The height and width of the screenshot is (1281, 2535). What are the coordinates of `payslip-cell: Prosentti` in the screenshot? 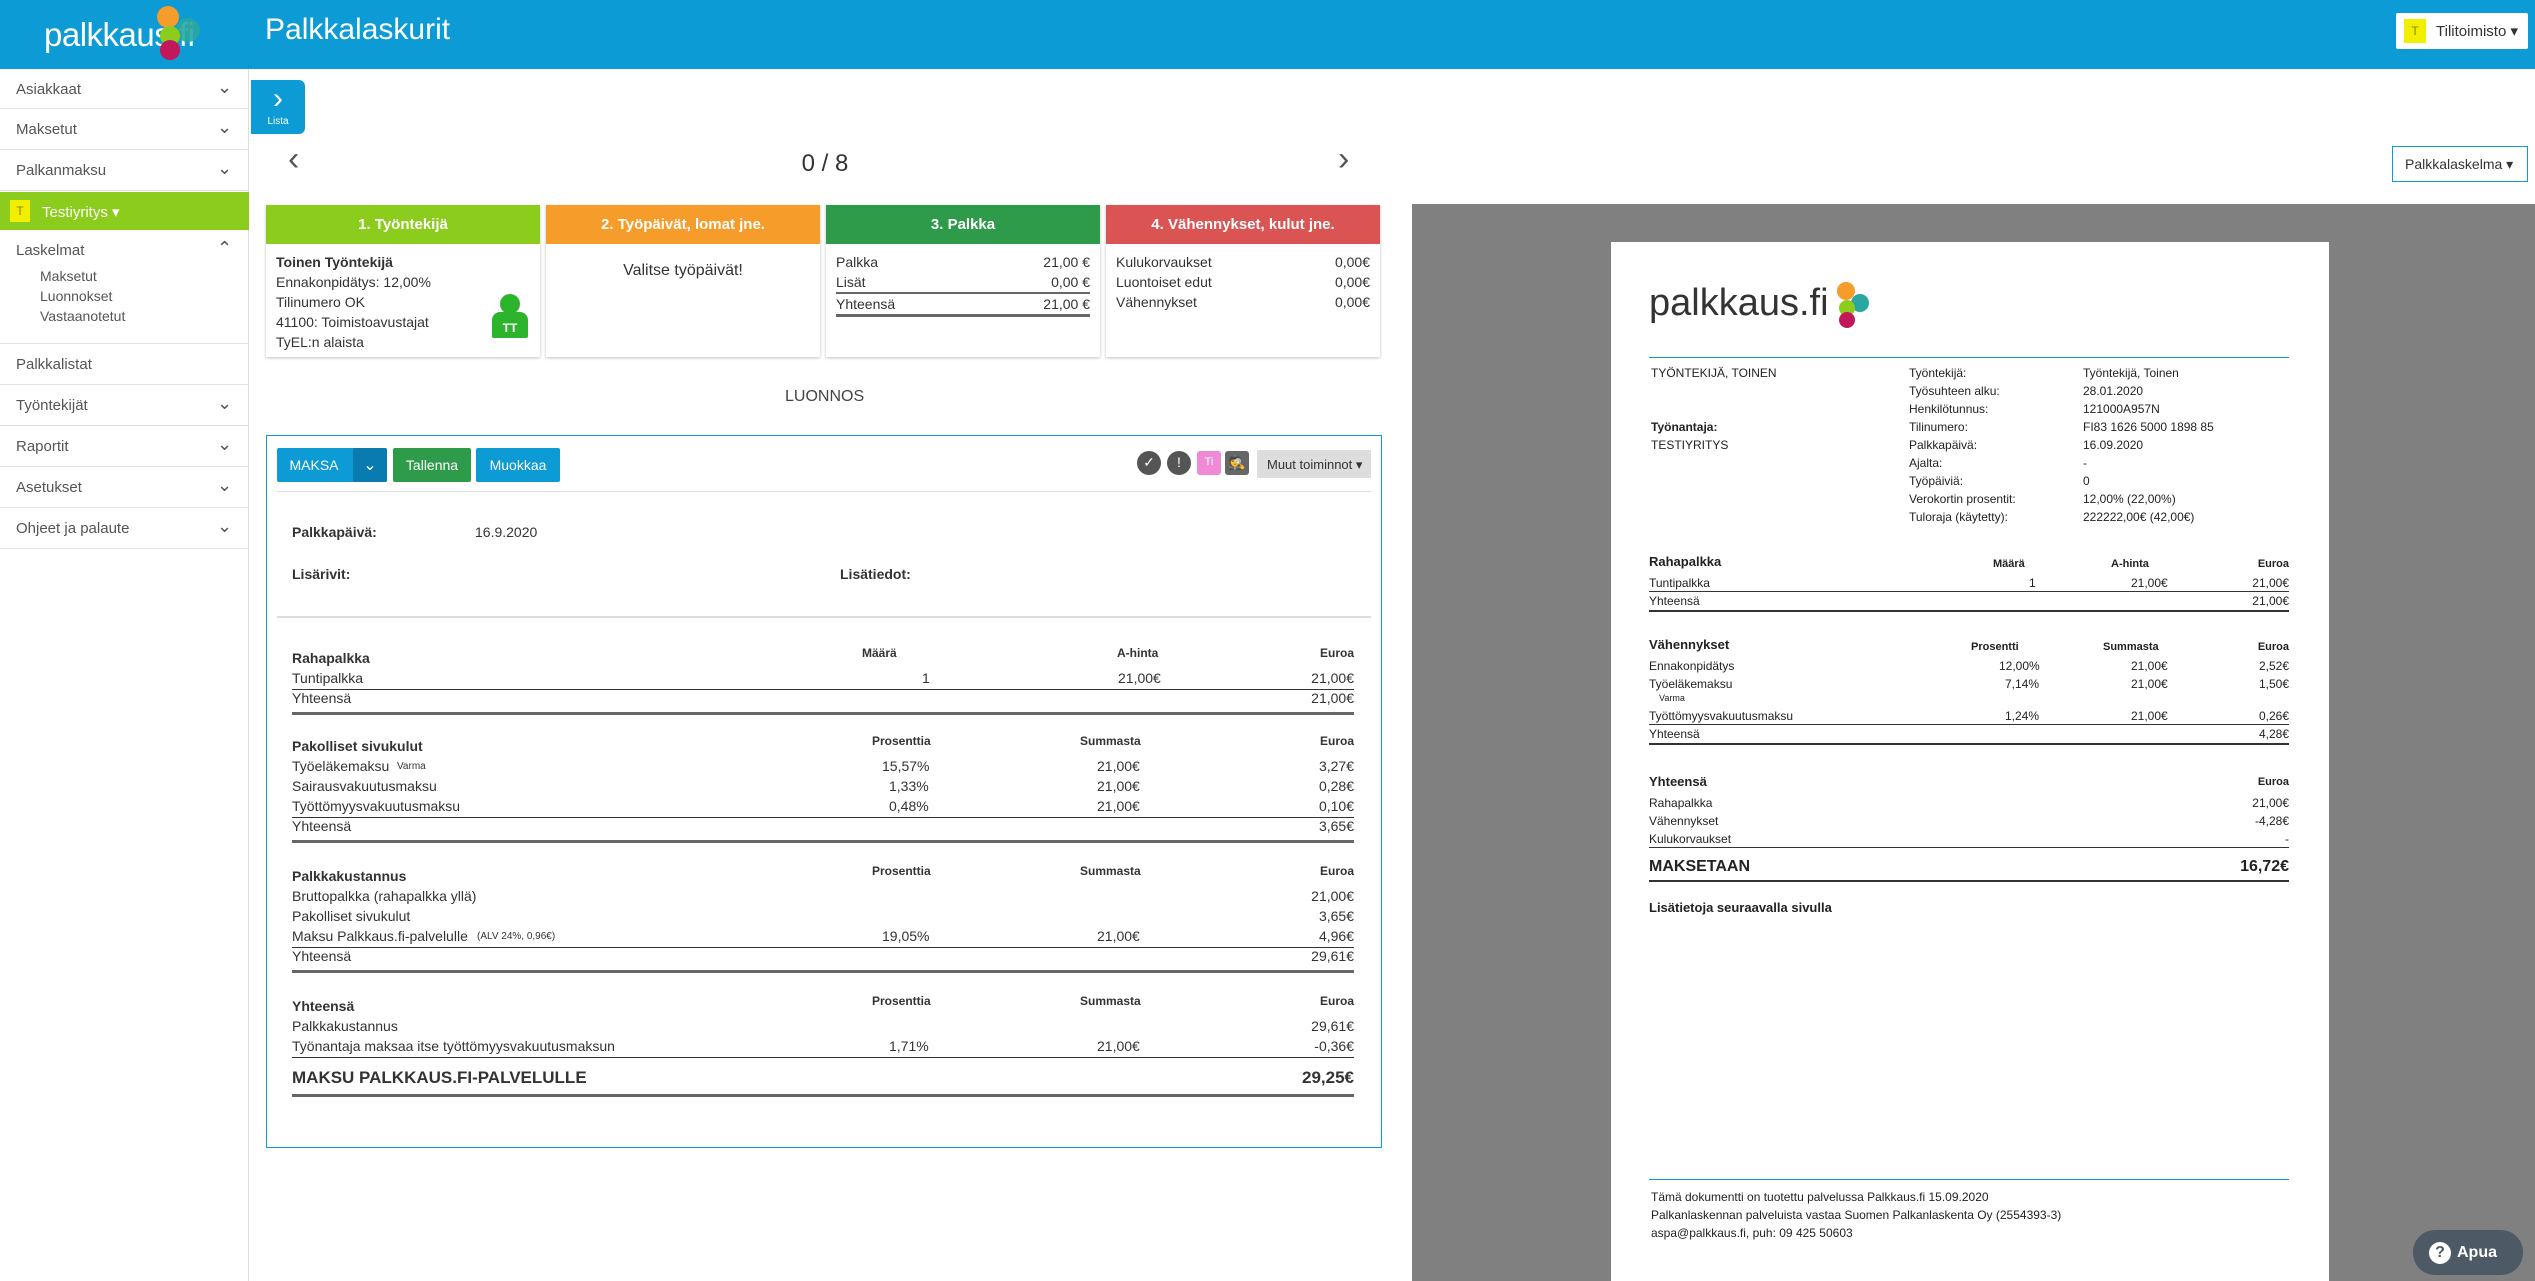 It's located at (1995, 647).